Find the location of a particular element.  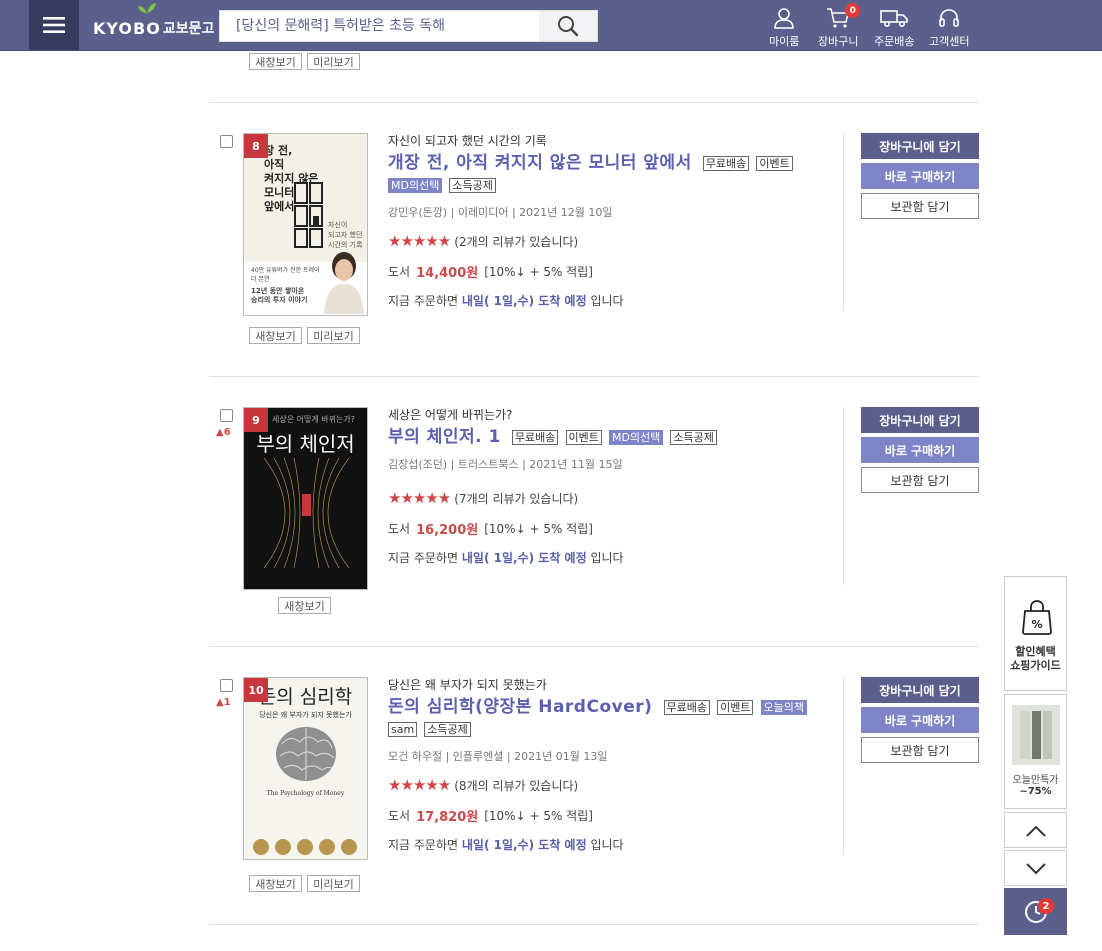

shopping-bag-icon: % is located at coordinates (1037, 617).